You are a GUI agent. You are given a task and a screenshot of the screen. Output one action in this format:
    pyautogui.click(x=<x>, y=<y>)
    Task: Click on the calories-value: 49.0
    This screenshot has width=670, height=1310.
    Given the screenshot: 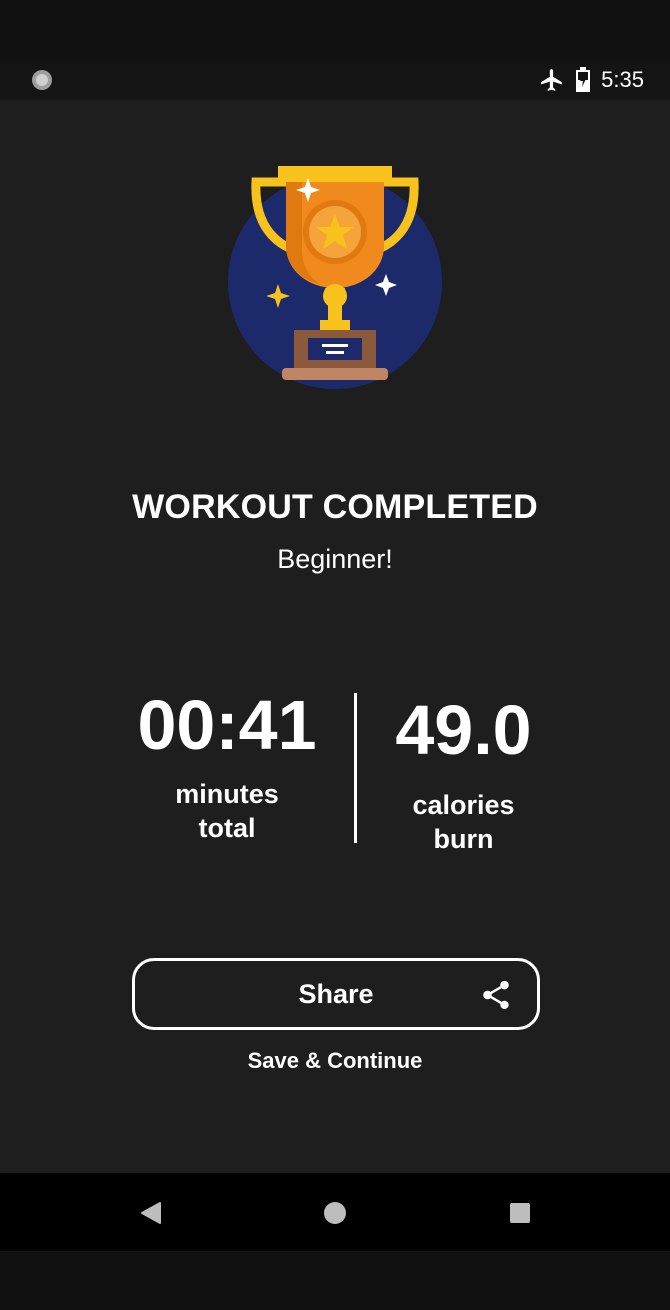 What is the action you would take?
    pyautogui.click(x=463, y=730)
    